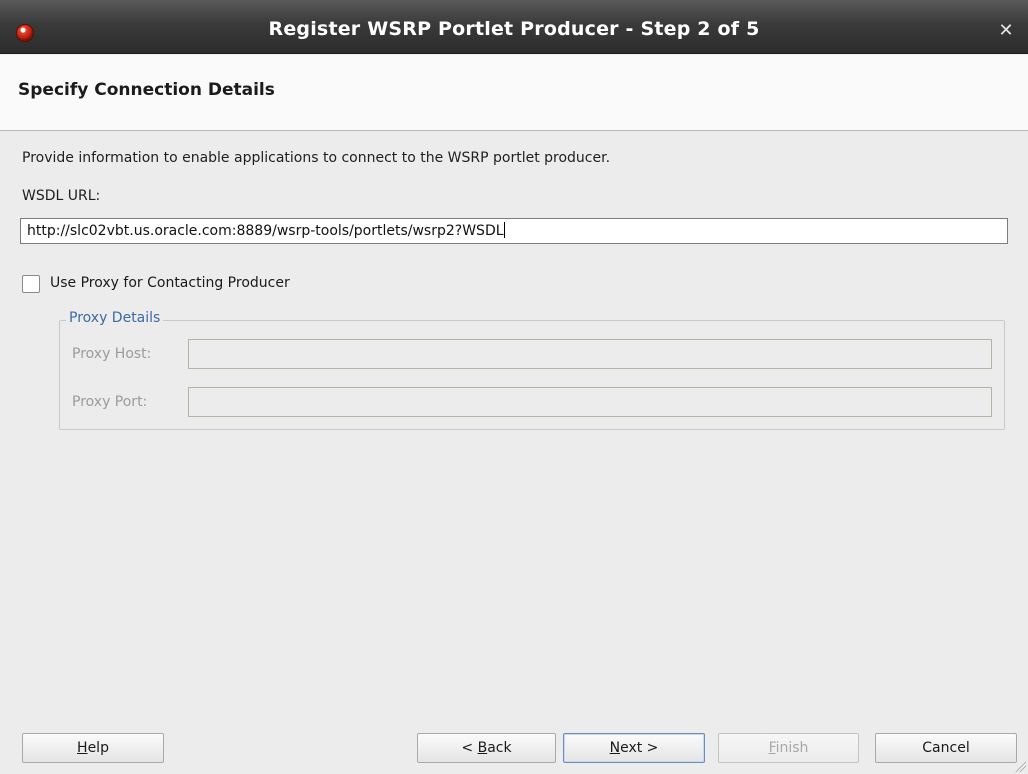 This screenshot has height=774, width=1028. Describe the element at coordinates (1020, 766) in the screenshot. I see `resize-grip-icon` at that location.